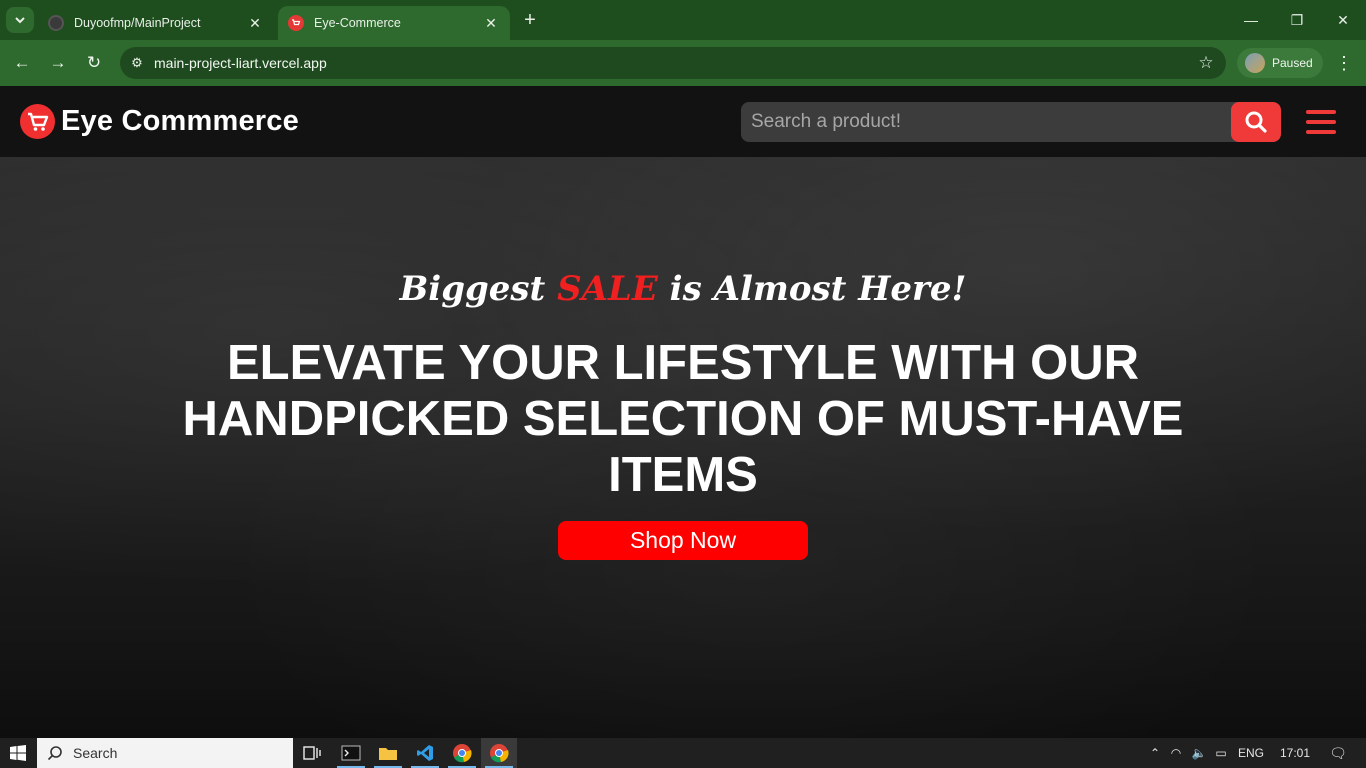  Describe the element at coordinates (607, 289) in the screenshot. I see `sale-highlight: SALE` at that location.